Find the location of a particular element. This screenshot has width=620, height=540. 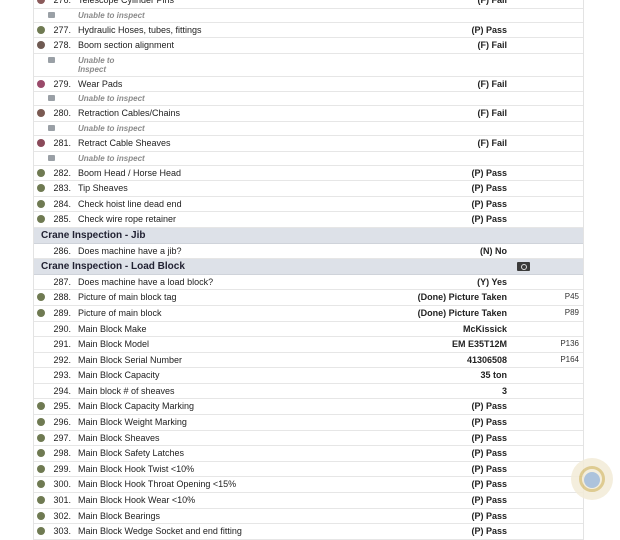

checklist-row: 290. Main Block Make McKissick is located at coordinates (308, 329).